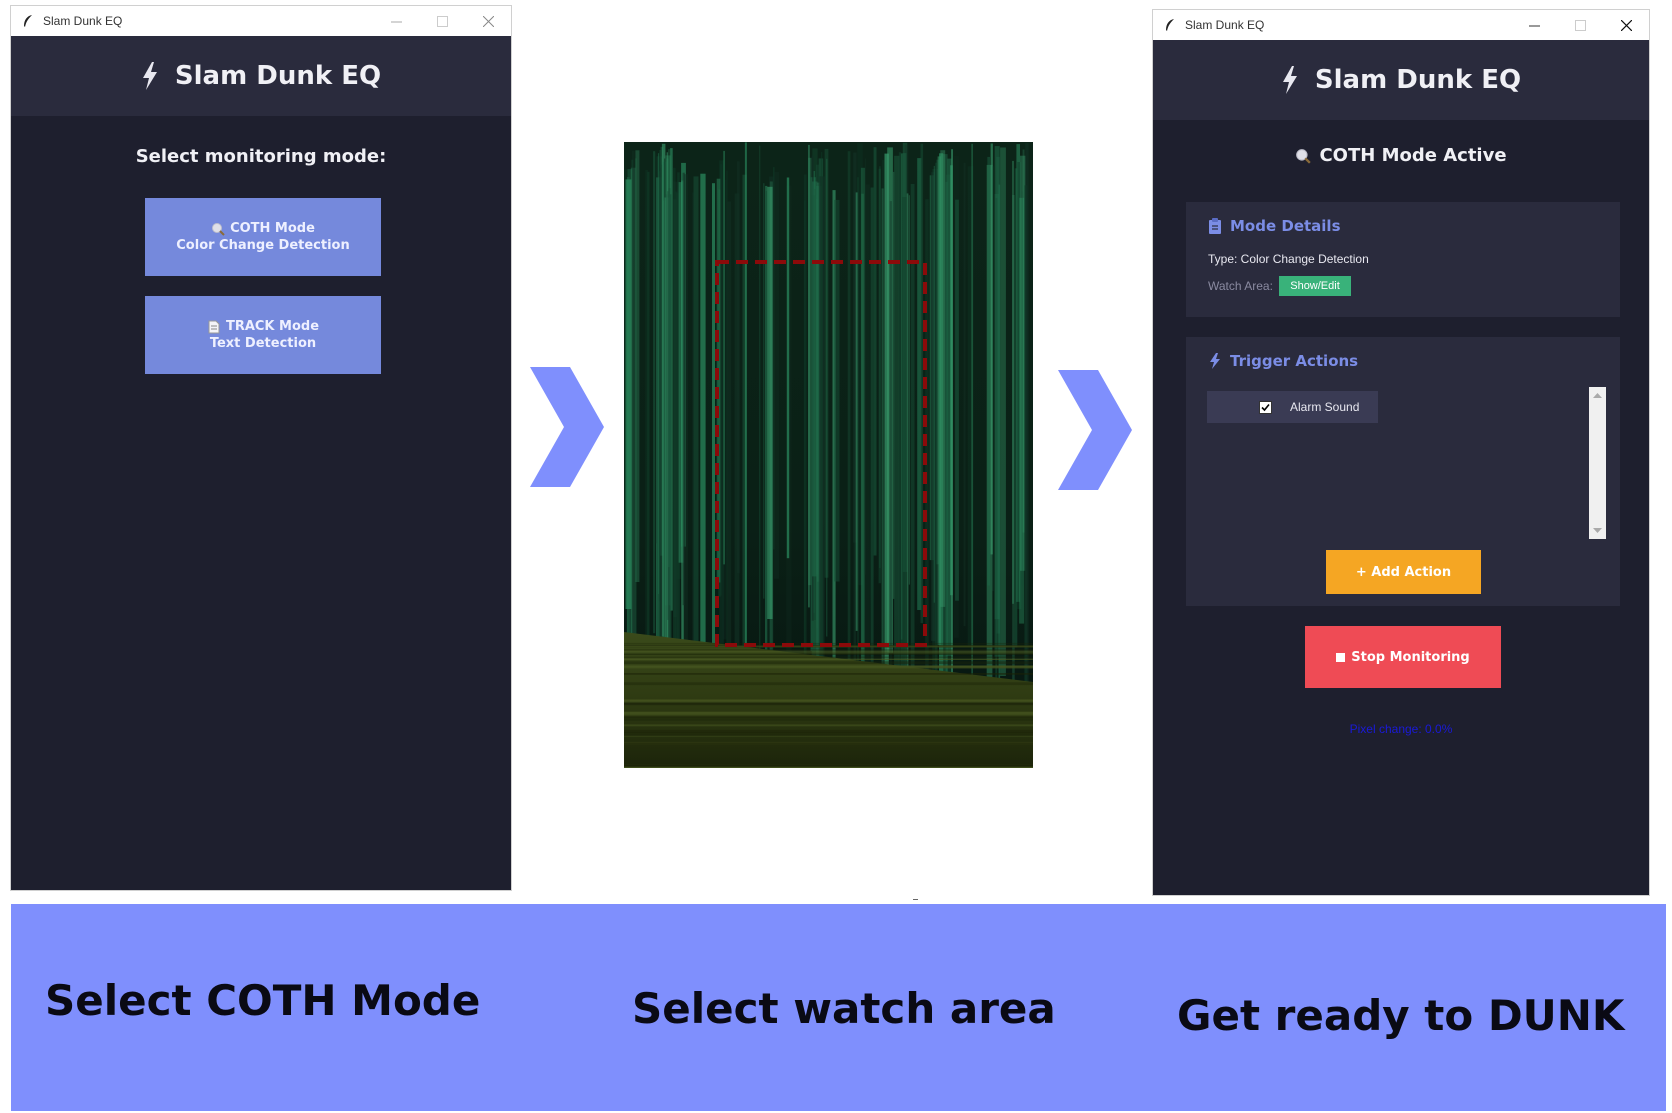 This screenshot has width=1672, height=1113. I want to click on stop-monitoring-button: Stop Monitoring, so click(1403, 657).